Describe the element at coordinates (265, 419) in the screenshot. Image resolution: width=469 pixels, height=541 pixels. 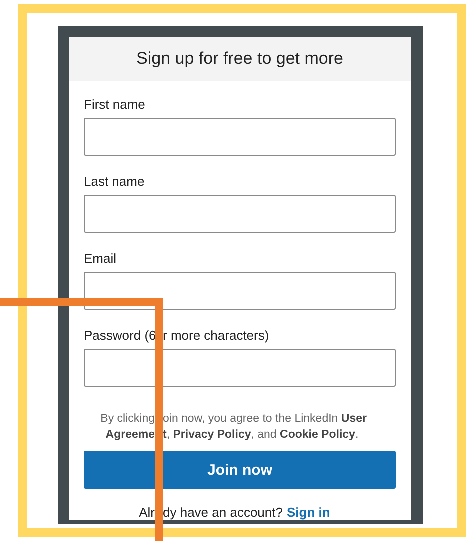
I see `legal-text: oin now, you agree to the LinkedIn User` at that location.